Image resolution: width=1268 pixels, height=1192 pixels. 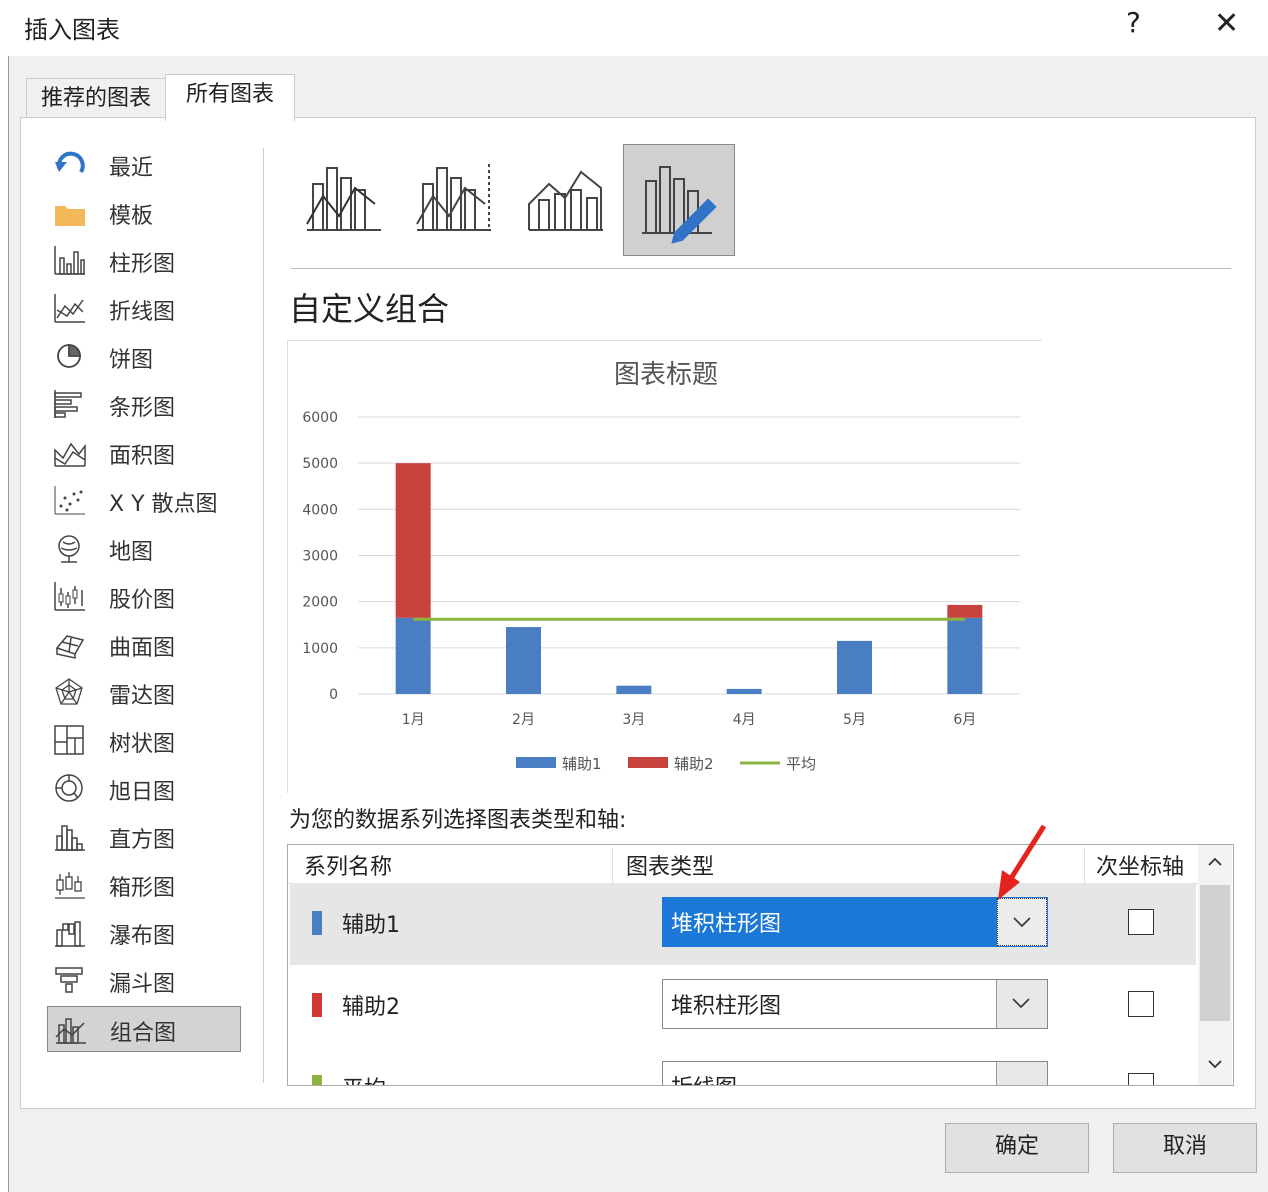 What do you see at coordinates (69, 691) in the screenshot?
I see `radar-chart-icon` at bounding box center [69, 691].